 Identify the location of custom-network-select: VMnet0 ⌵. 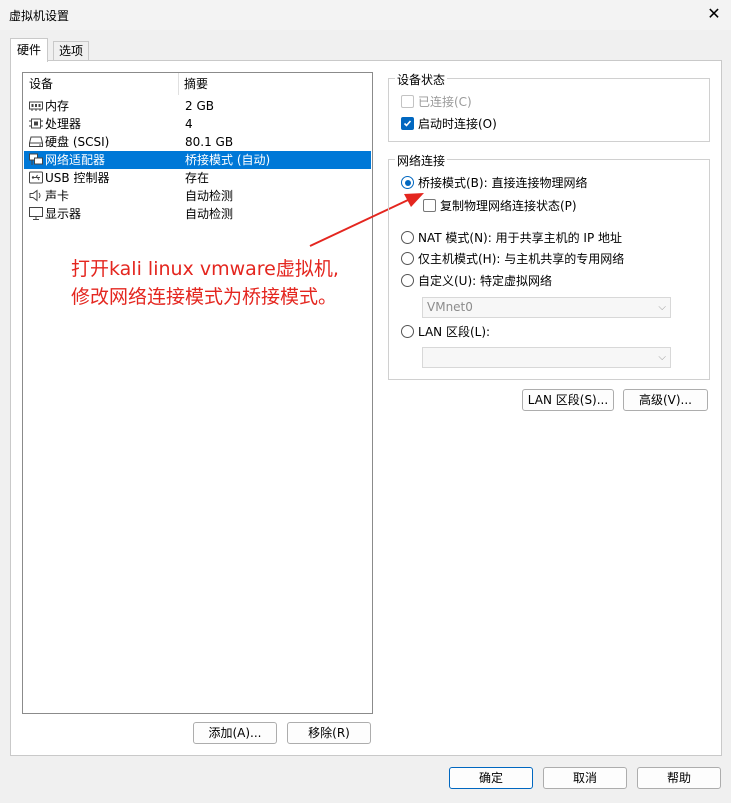
(546, 307).